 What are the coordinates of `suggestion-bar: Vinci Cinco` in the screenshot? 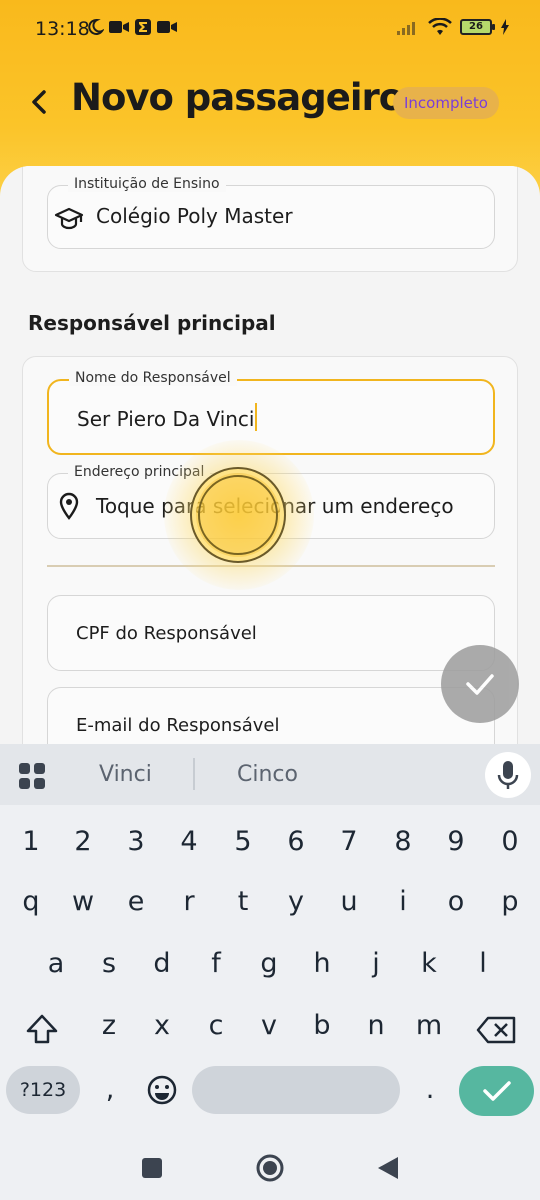 It's located at (270, 774).